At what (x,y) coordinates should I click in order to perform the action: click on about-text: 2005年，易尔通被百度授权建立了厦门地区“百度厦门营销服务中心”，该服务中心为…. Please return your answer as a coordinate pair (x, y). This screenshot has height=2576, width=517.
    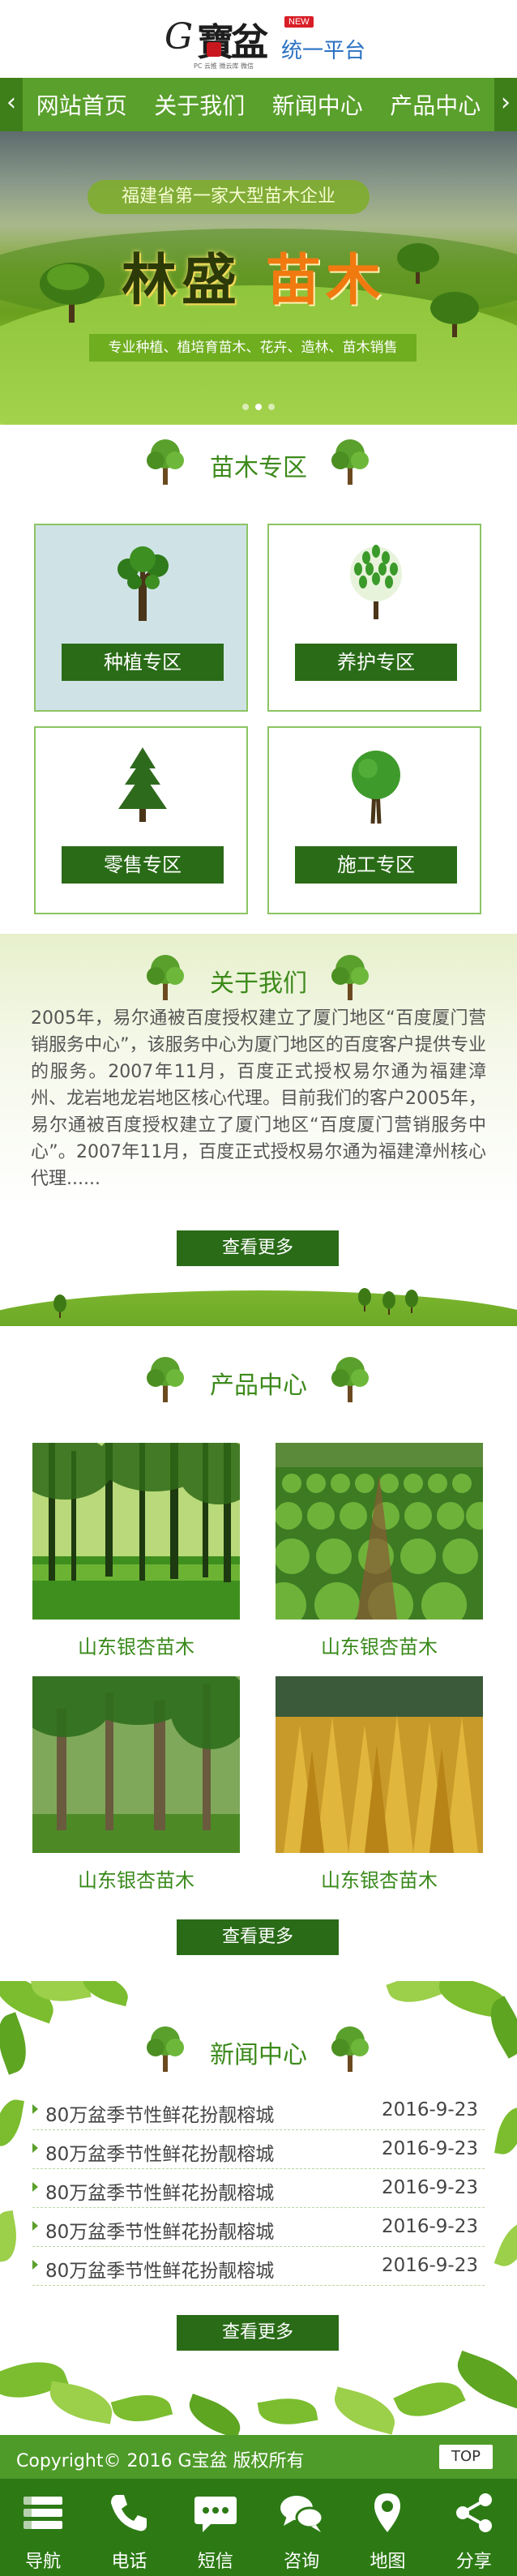
    Looking at the image, I should click on (258, 1098).